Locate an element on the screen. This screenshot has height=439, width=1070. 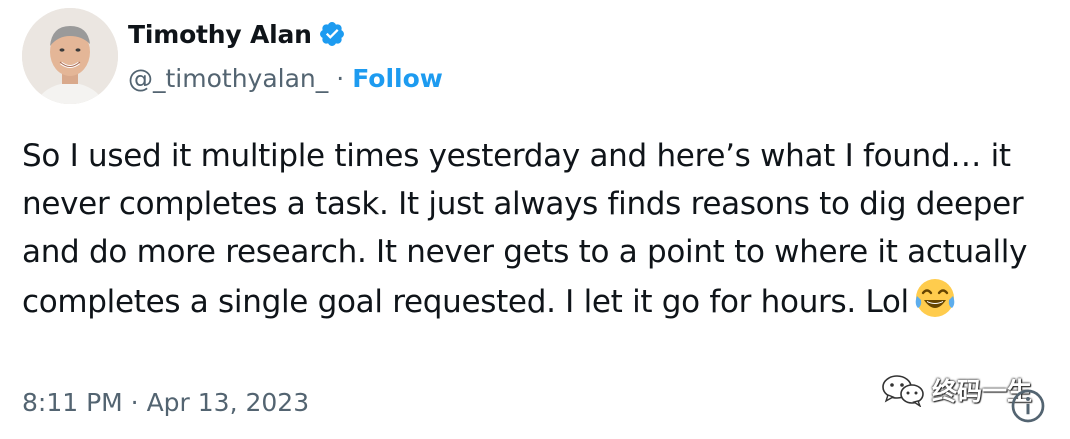
handle-row: @_timothyalan_ · Follow is located at coordinates (285, 78).